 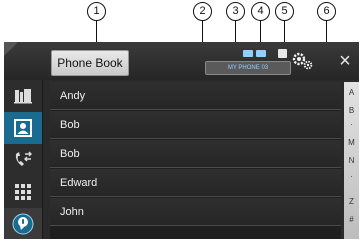 I want to click on signal-status-icon, so click(x=261, y=53).